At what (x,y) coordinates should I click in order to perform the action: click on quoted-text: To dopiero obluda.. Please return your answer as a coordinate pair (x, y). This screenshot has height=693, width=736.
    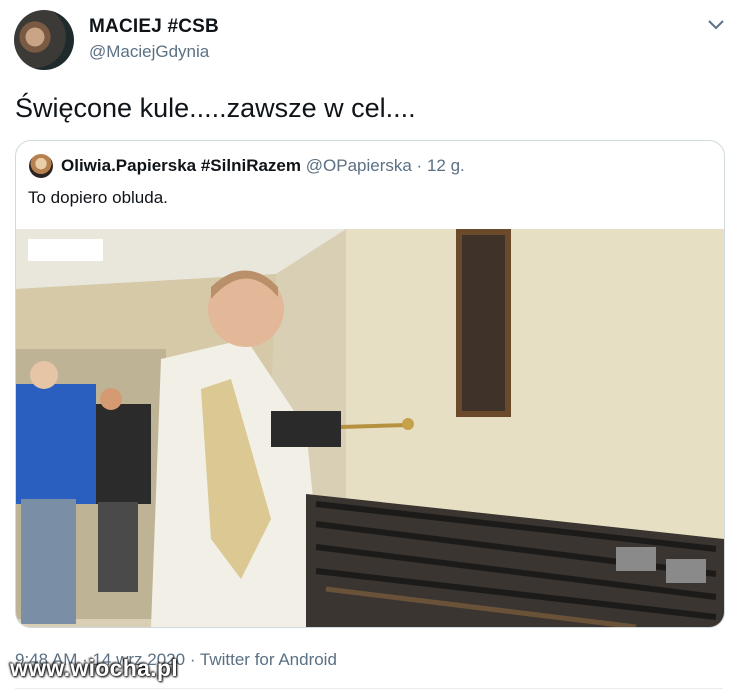
    Looking at the image, I should click on (98, 197).